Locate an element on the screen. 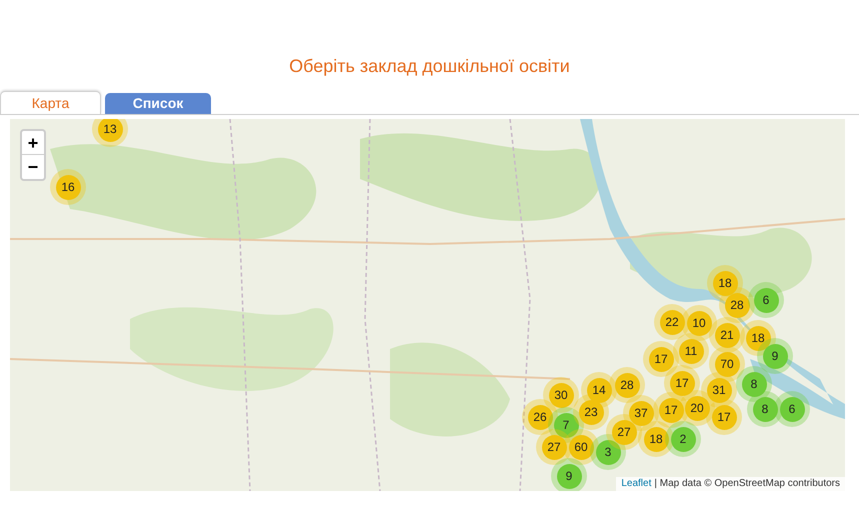 The width and height of the screenshot is (859, 527). leaflet-link: Leaflet is located at coordinates (636, 484).